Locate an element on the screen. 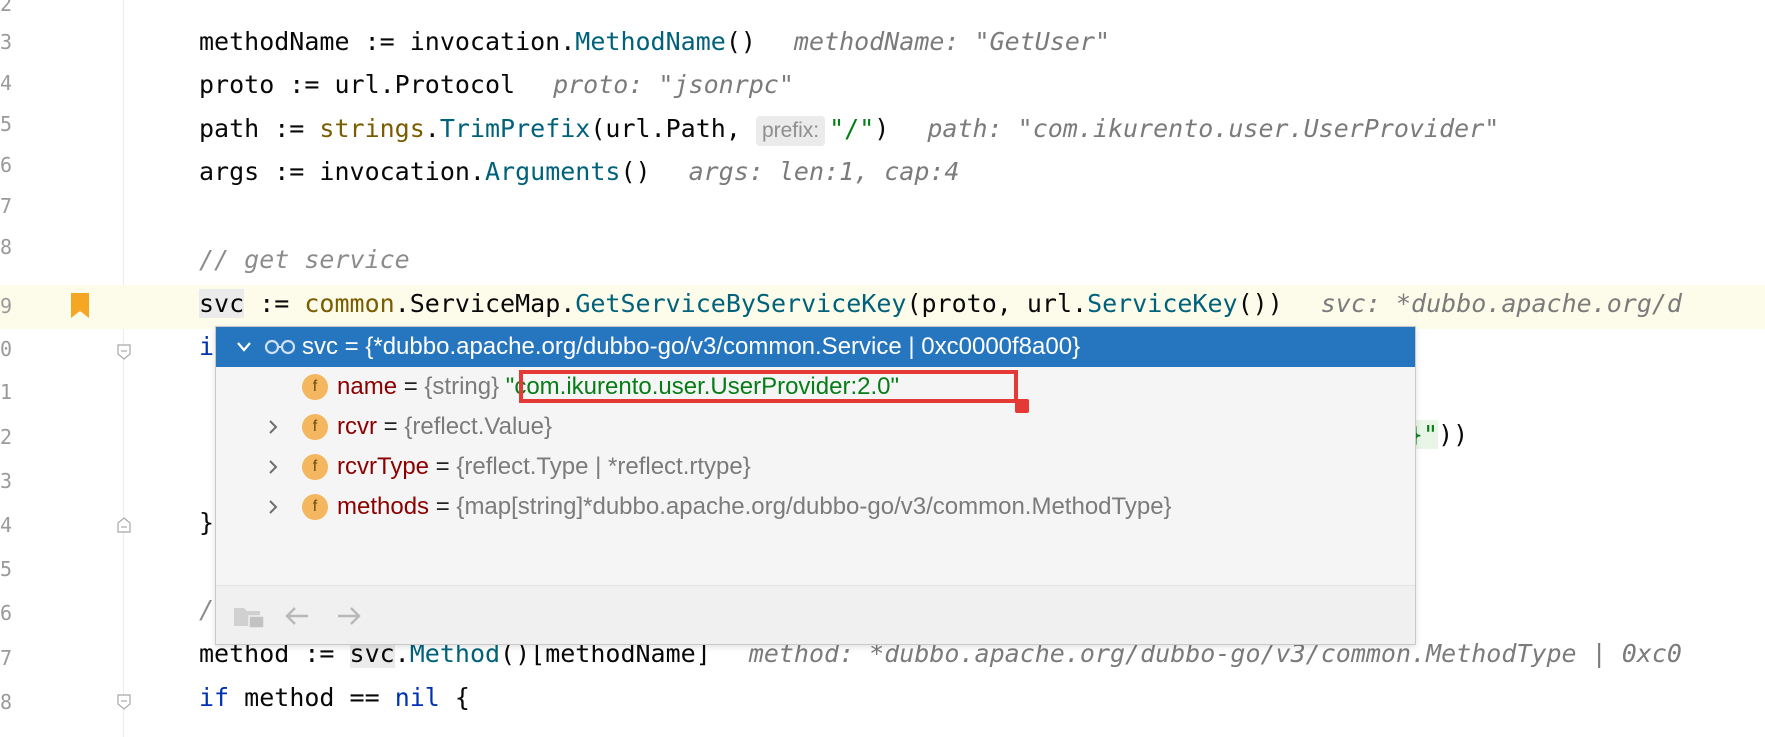 The height and width of the screenshot is (737, 1765). code-function: MethodName is located at coordinates (650, 41).